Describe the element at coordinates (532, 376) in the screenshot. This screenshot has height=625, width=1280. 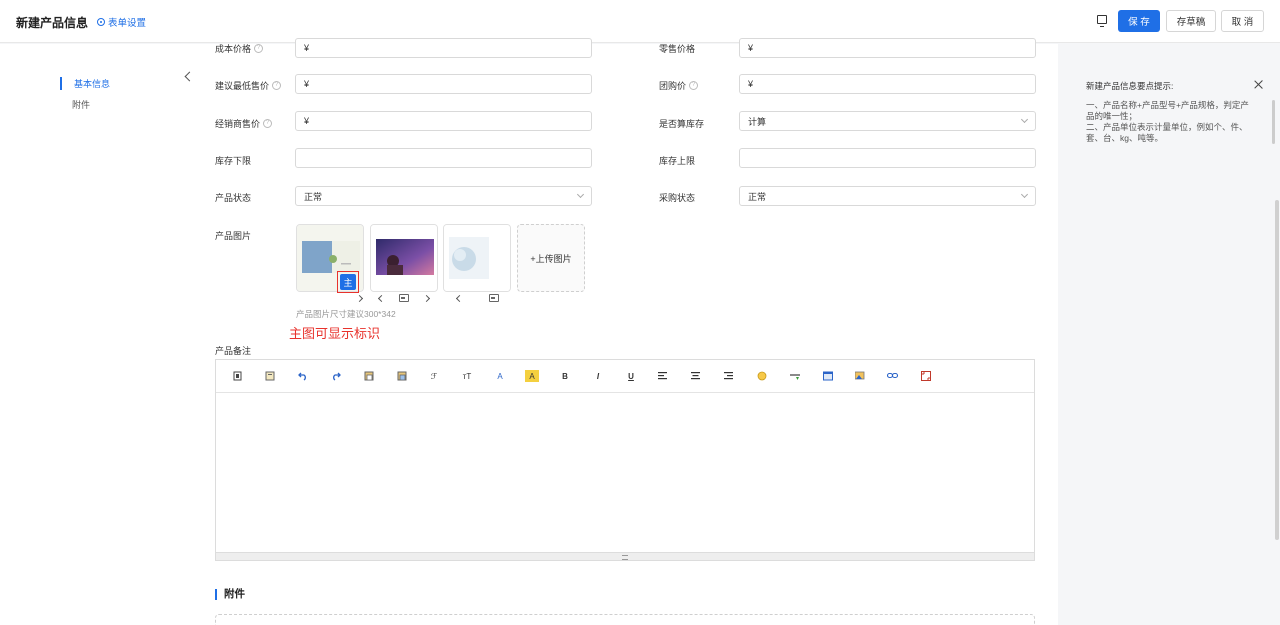
I see `highlight-icon: A` at that location.